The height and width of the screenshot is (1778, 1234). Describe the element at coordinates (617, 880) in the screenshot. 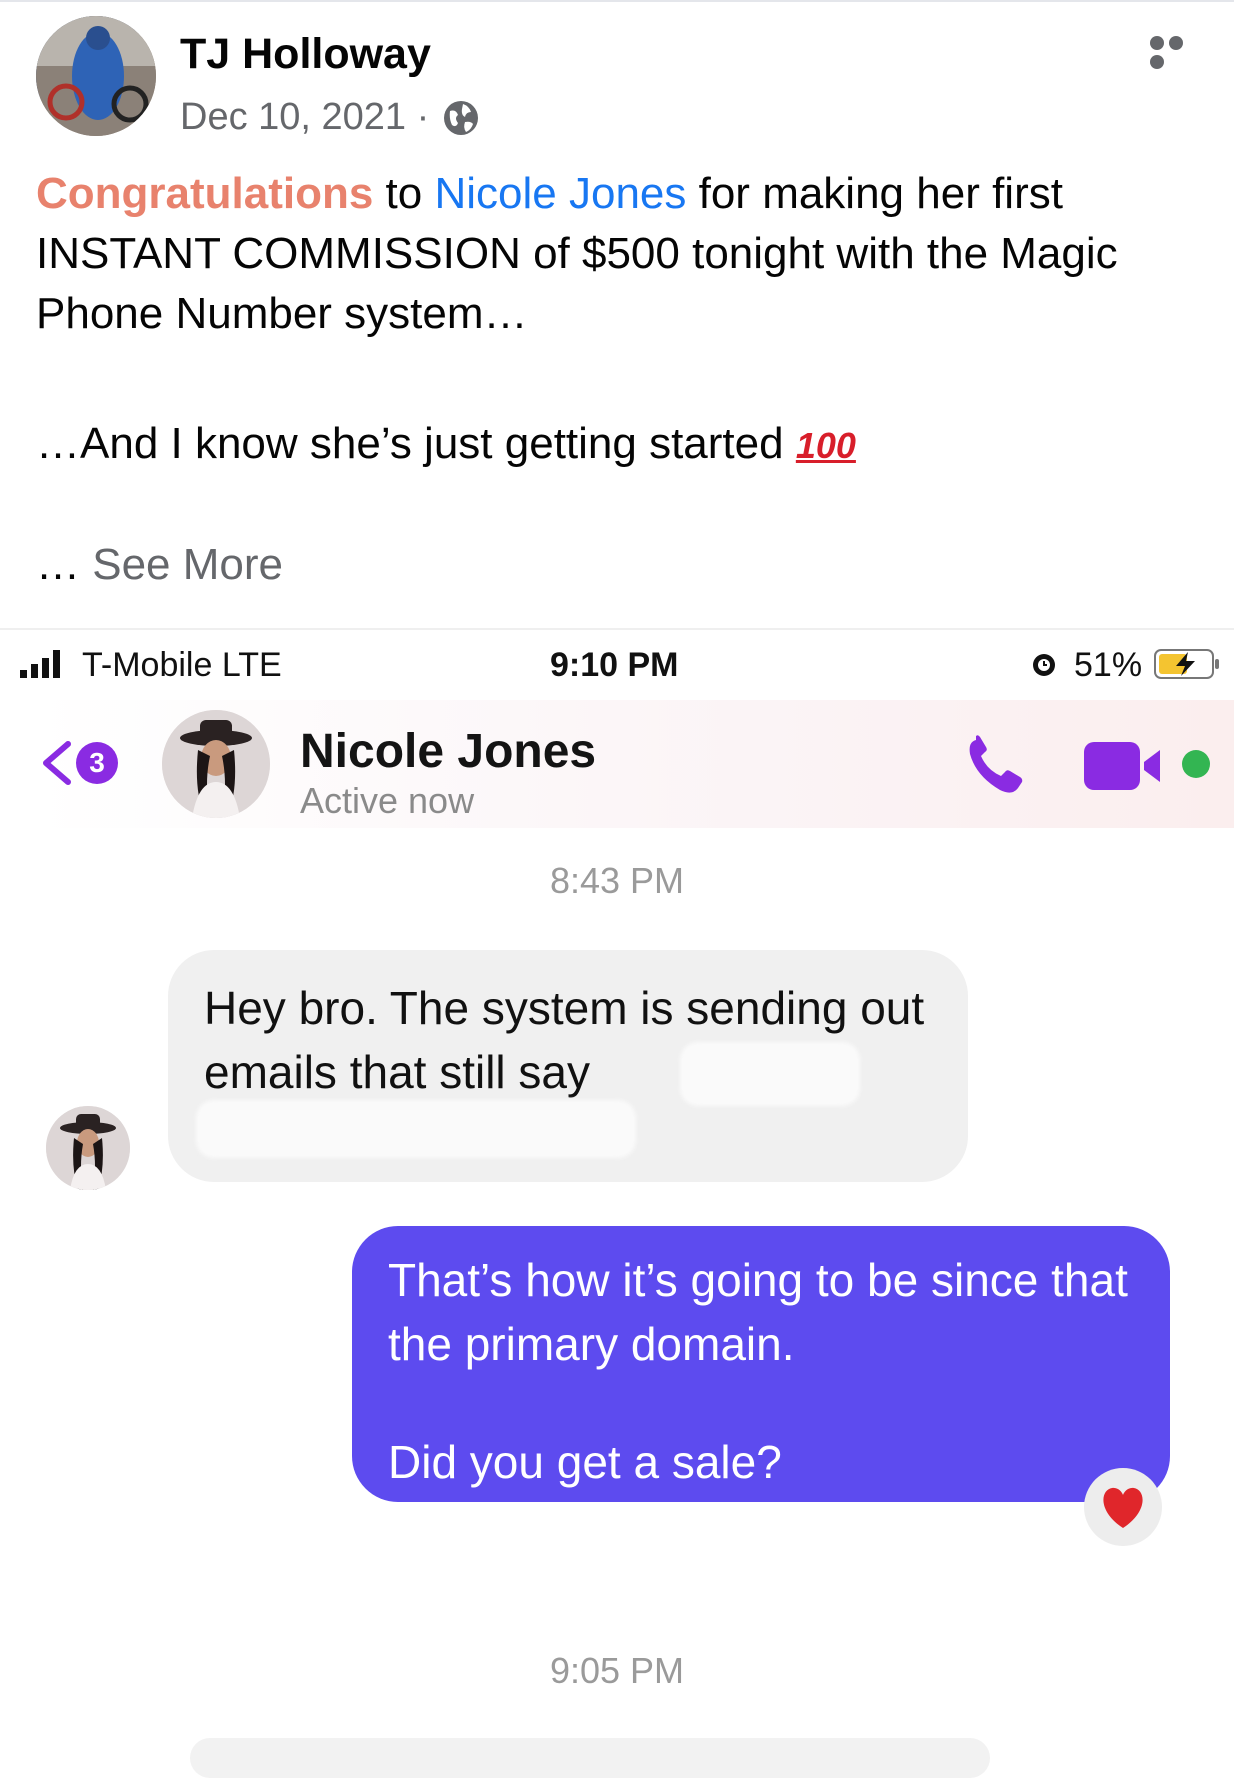

I see `message-timestamp: 8:43 PM` at that location.